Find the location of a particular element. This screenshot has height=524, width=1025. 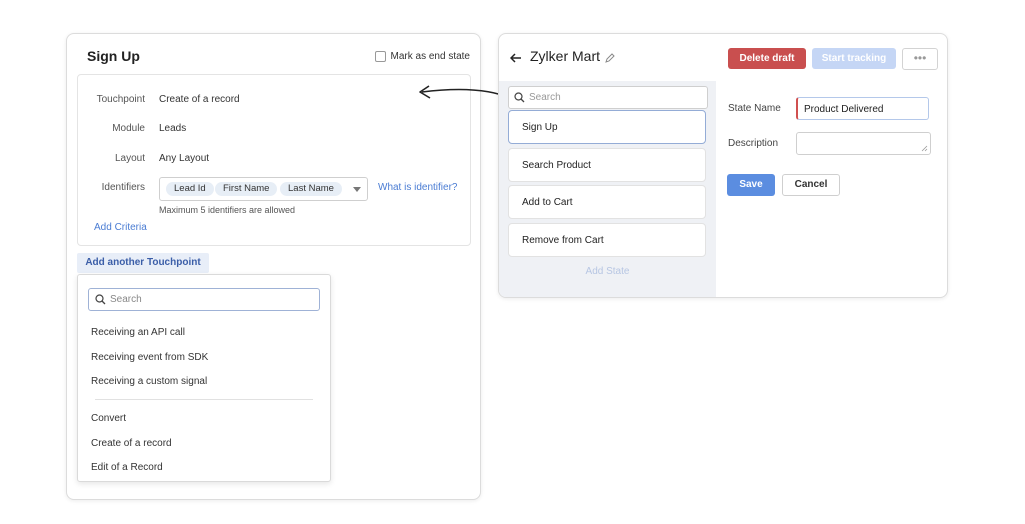

state-name-label: State Name is located at coordinates (754, 108).